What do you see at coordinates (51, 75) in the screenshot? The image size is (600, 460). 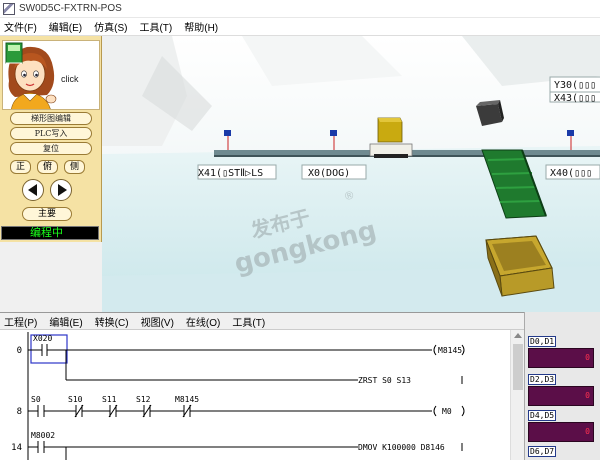 I see `avatar-box: click` at bounding box center [51, 75].